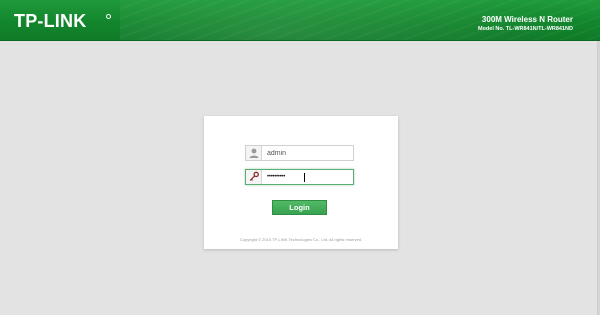 The height and width of the screenshot is (315, 600). I want to click on username-field, so click(299, 153).